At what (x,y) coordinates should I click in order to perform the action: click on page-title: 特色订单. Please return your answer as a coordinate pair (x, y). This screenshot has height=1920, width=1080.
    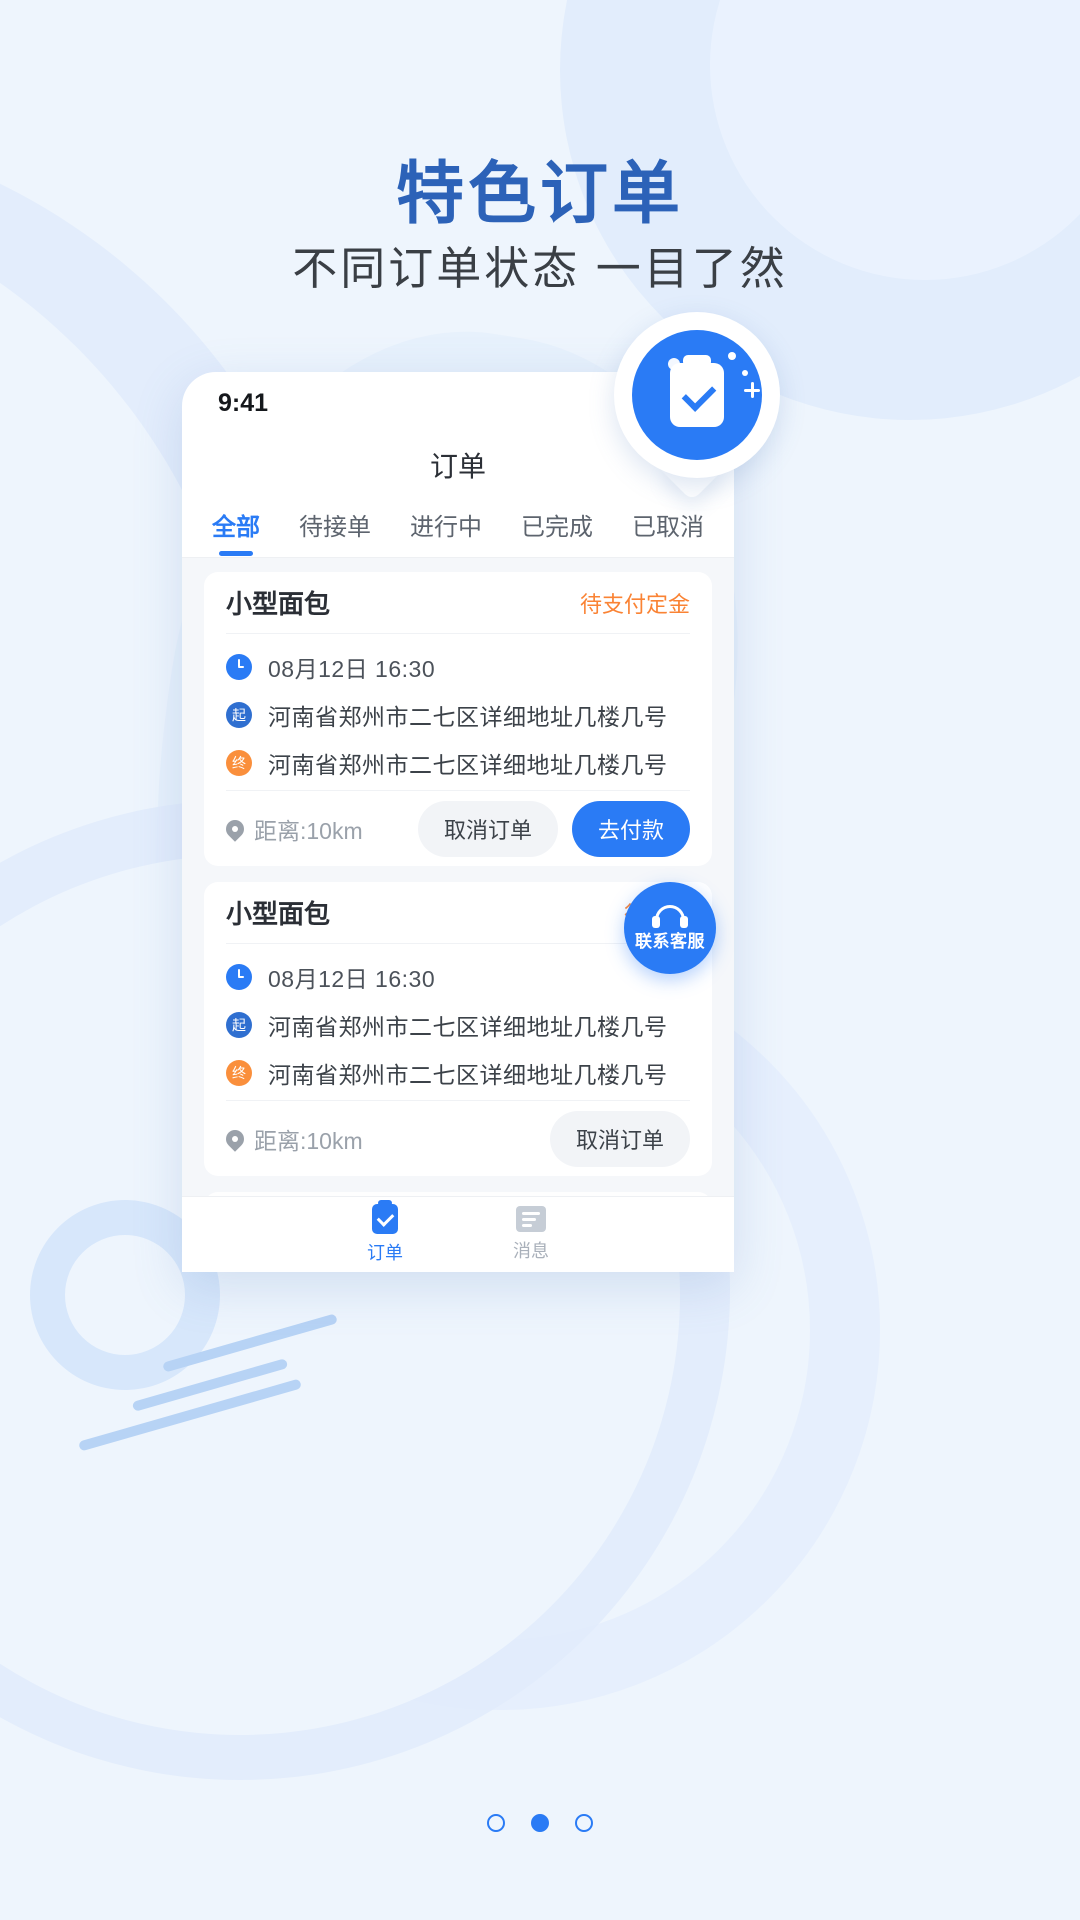
    Looking at the image, I should click on (539, 194).